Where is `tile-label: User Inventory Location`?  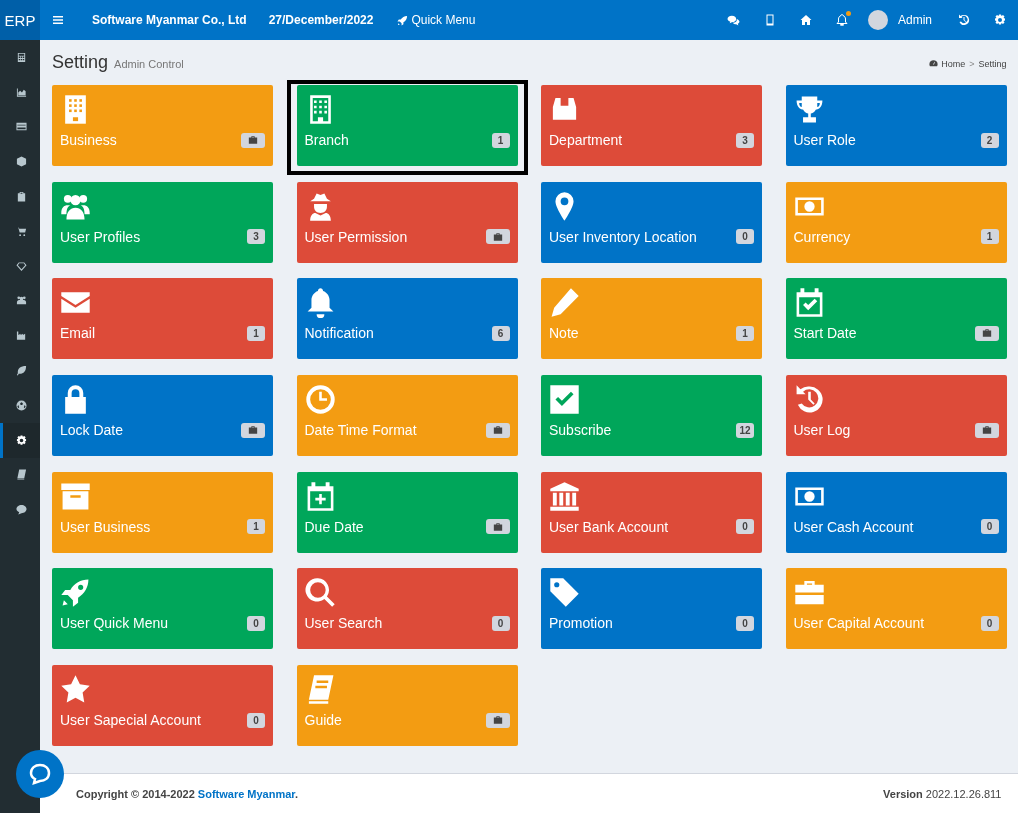 tile-label: User Inventory Location is located at coordinates (623, 236).